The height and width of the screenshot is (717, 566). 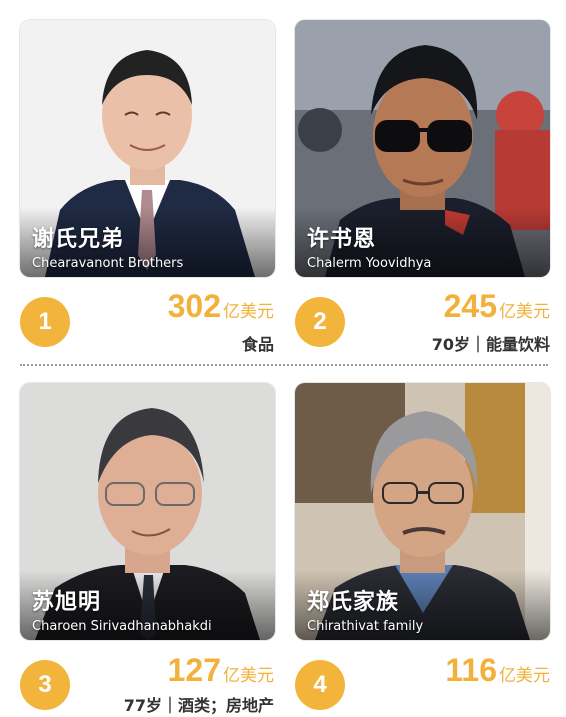 I want to click on detail-2: 70岁｜能量饮料, so click(x=490, y=344).